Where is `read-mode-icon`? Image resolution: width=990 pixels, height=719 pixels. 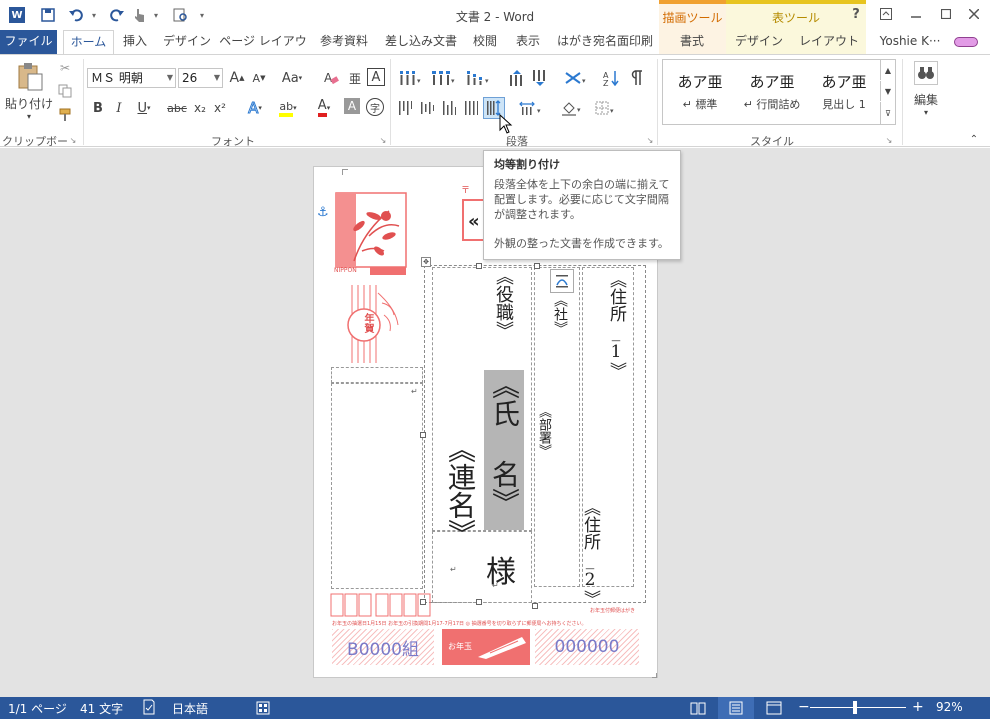 read-mode-icon is located at coordinates (698, 709).